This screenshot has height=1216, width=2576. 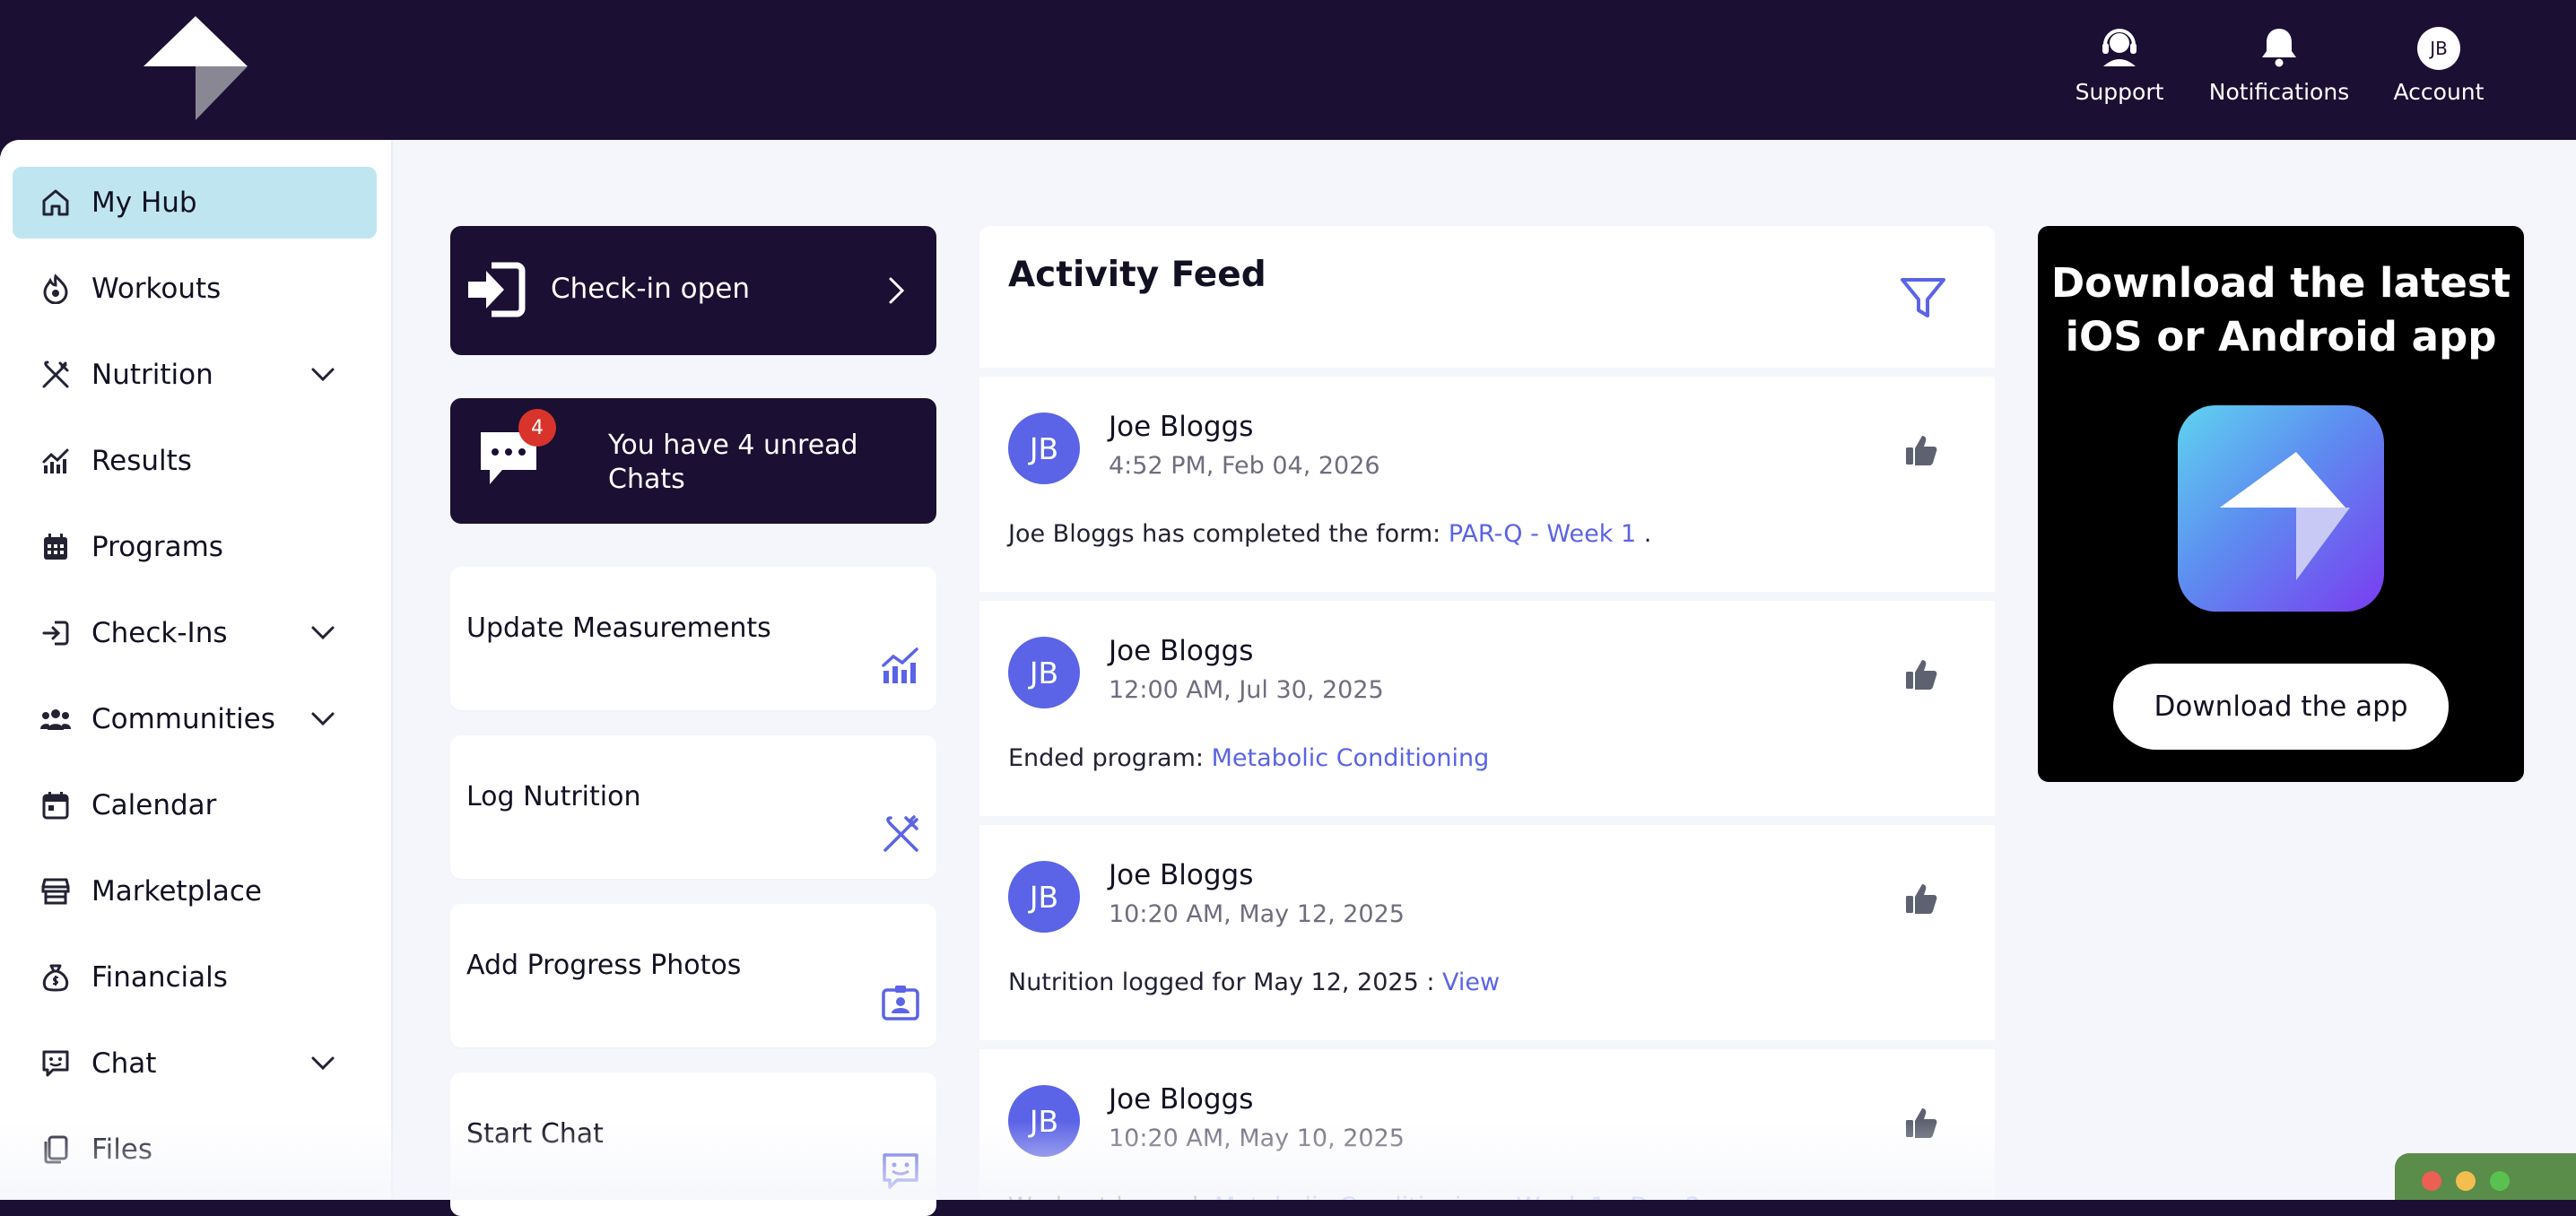 I want to click on support-button: Support, so click(x=2119, y=66).